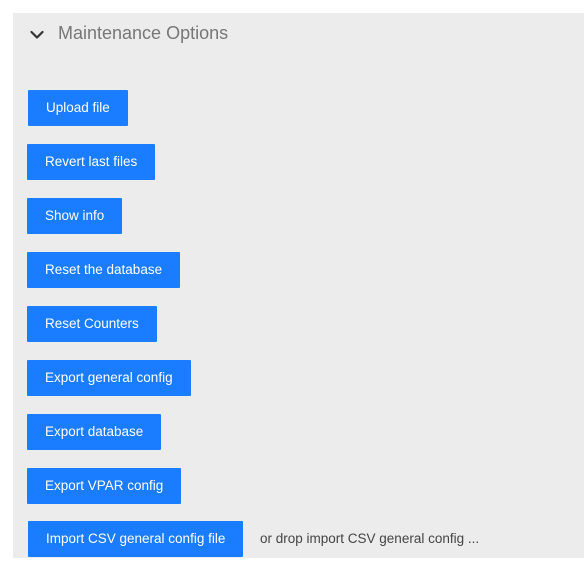 The image size is (584, 561). I want to click on export-general-config-button: Export general config, so click(109, 378).